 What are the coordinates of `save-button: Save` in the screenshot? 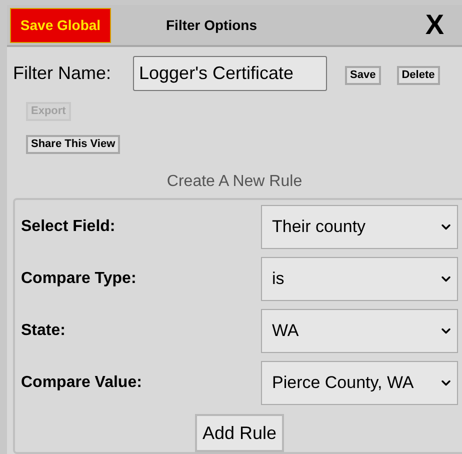 It's located at (363, 75).